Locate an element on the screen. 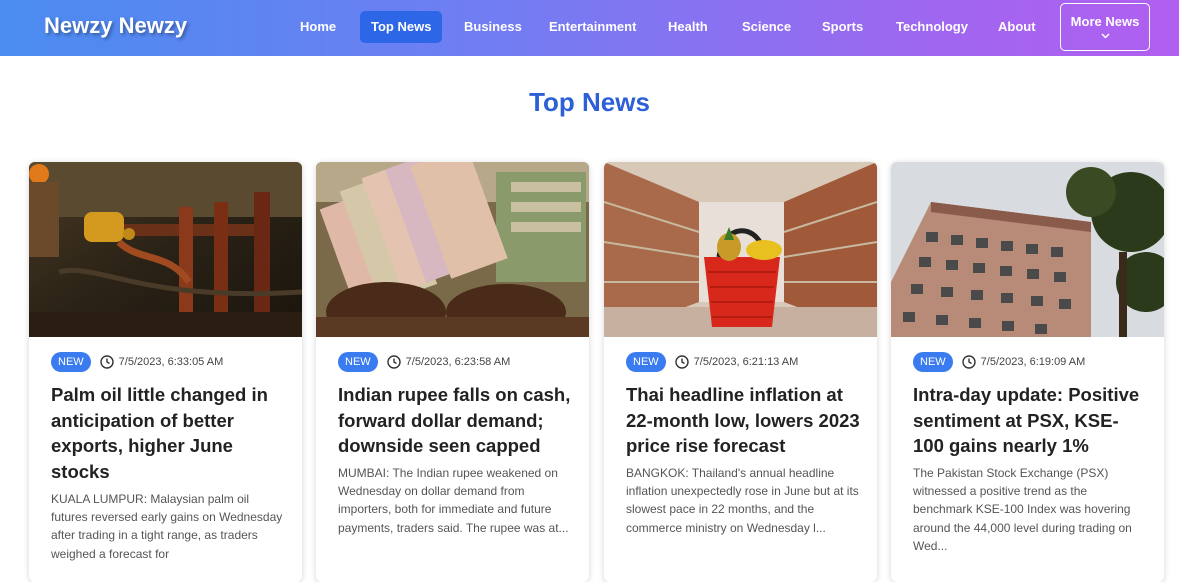 This screenshot has height=582, width=1179. card-meta: NEW 7/5/2023, 6:21:13 AM is located at coordinates (712, 362).